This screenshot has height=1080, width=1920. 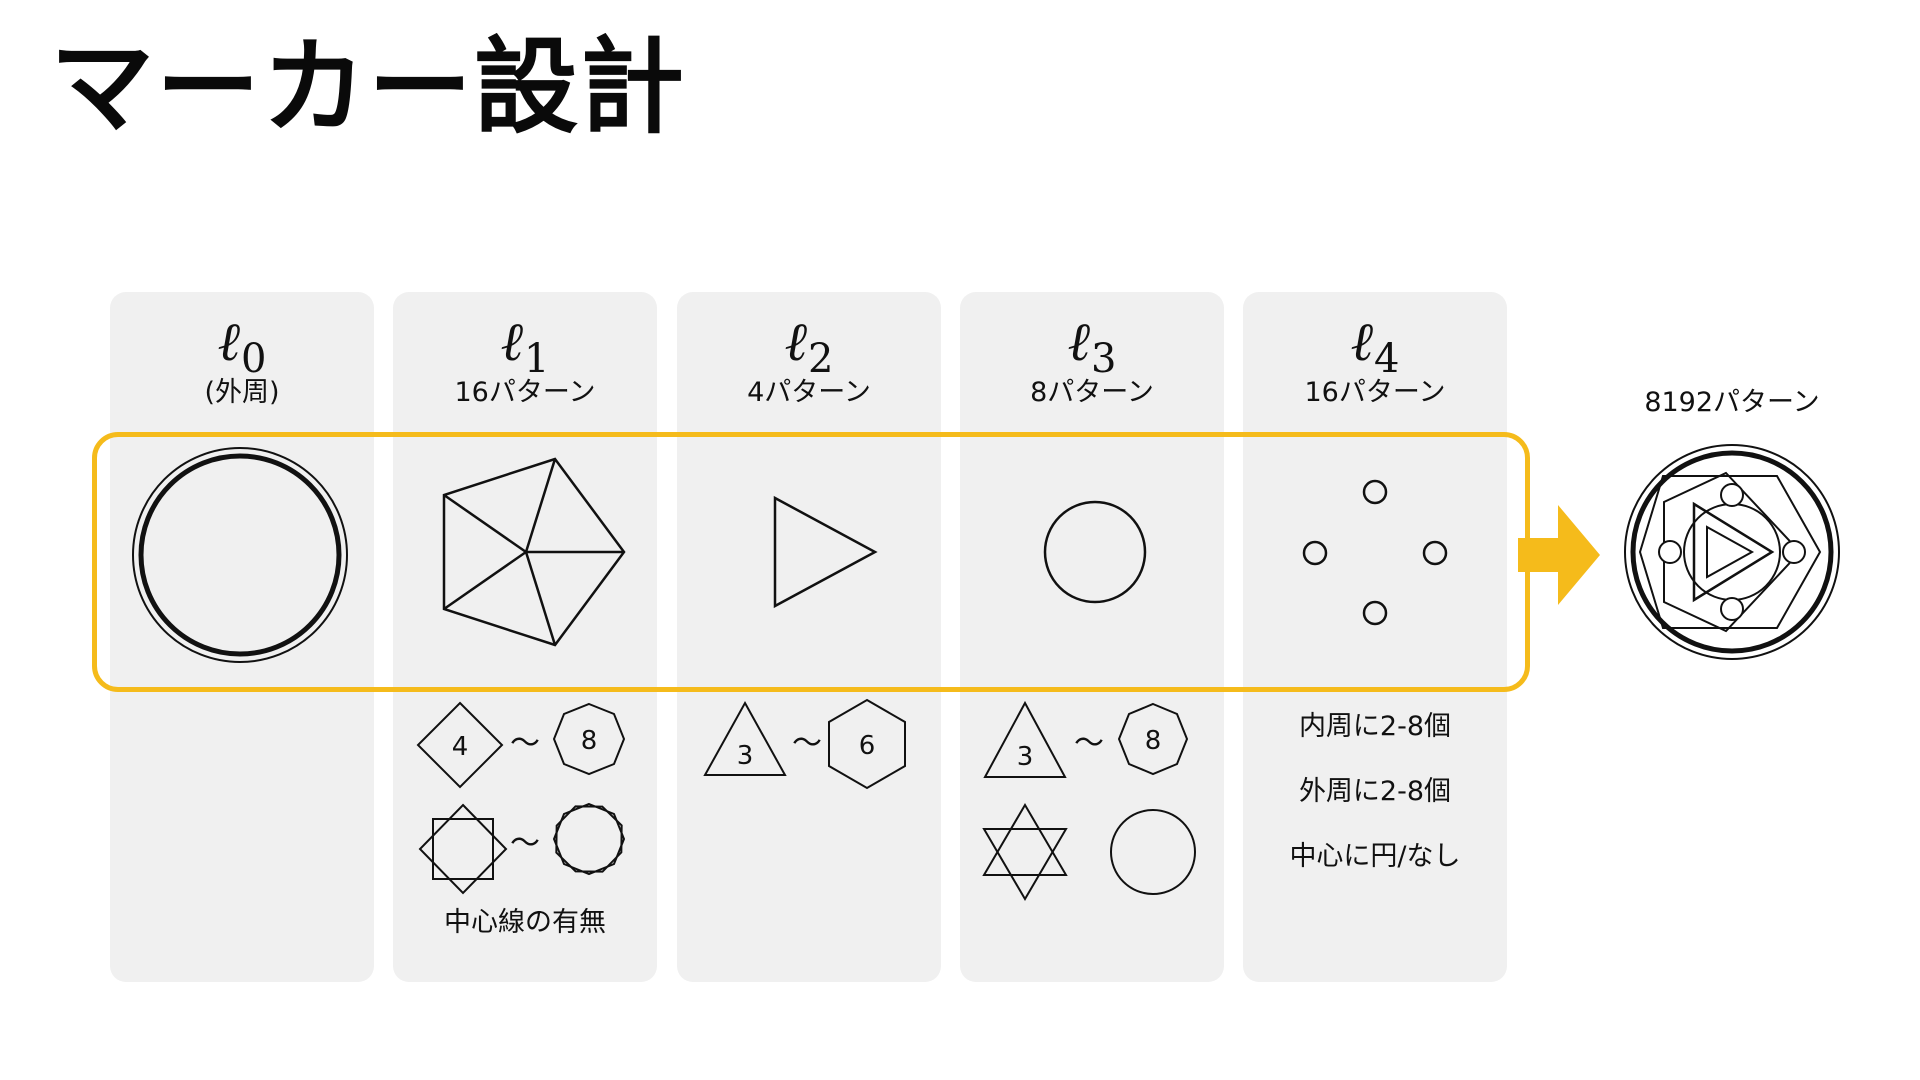 I want to click on layer-1-symbol: ℓ1, so click(x=525, y=346).